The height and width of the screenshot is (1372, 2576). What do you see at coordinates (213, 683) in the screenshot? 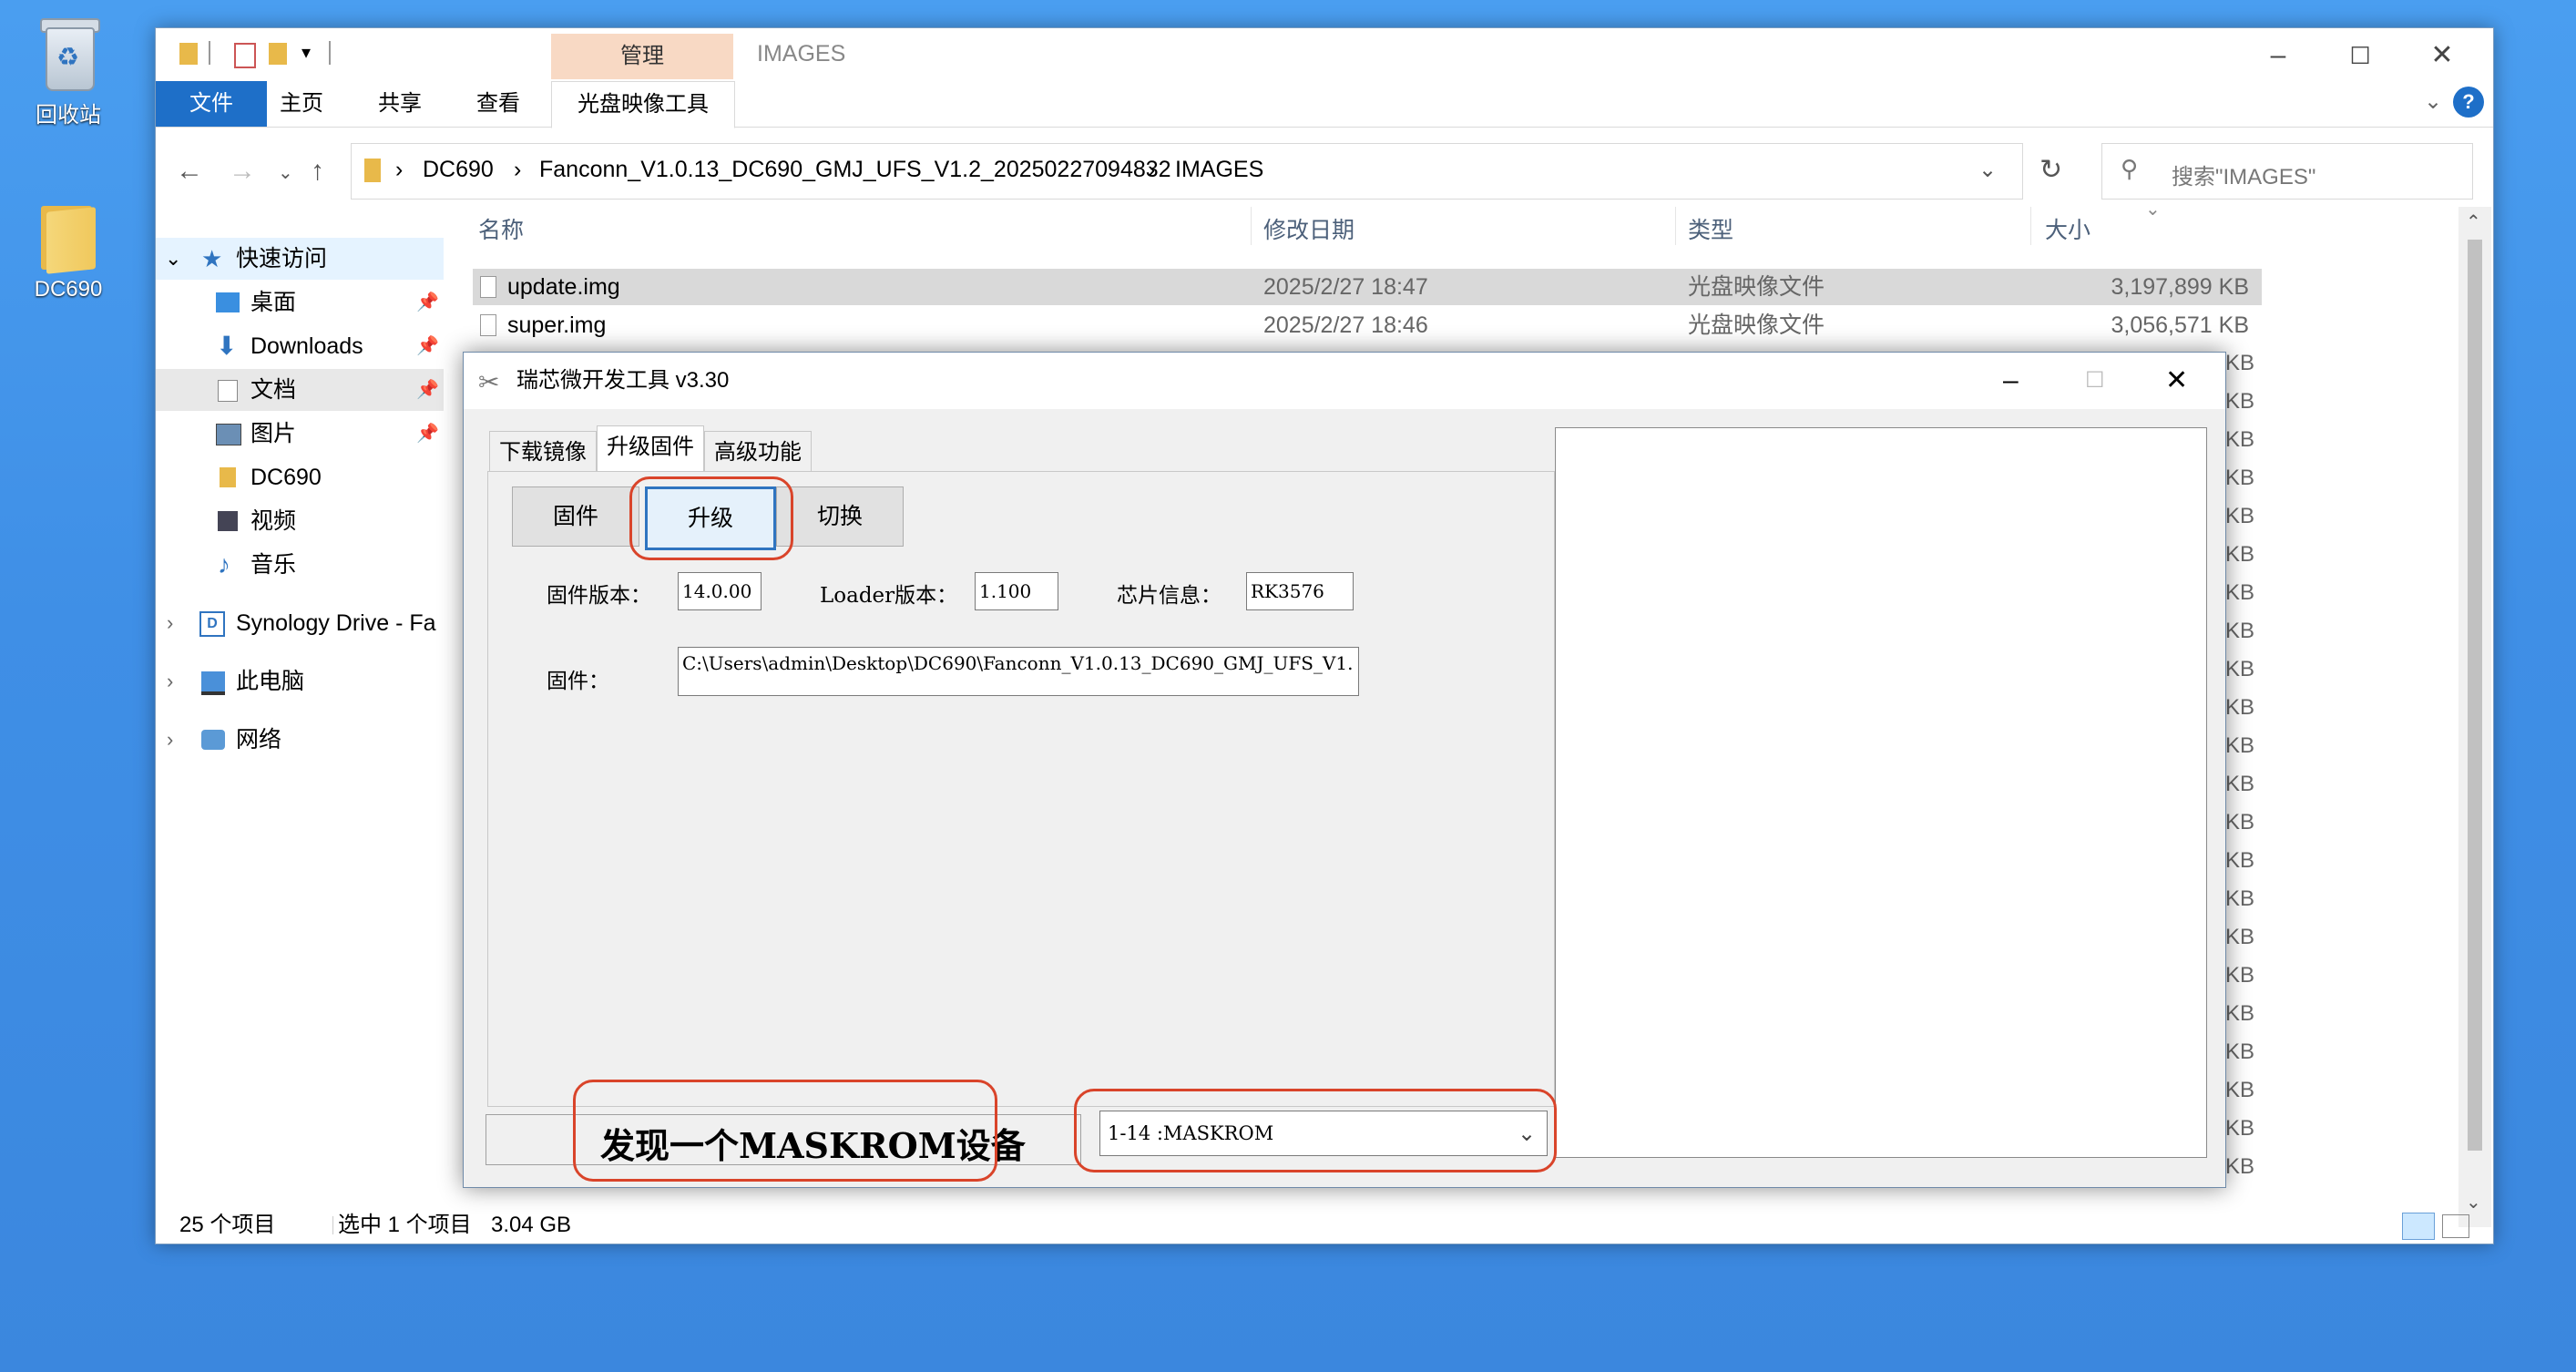
I see `computer-icon` at bounding box center [213, 683].